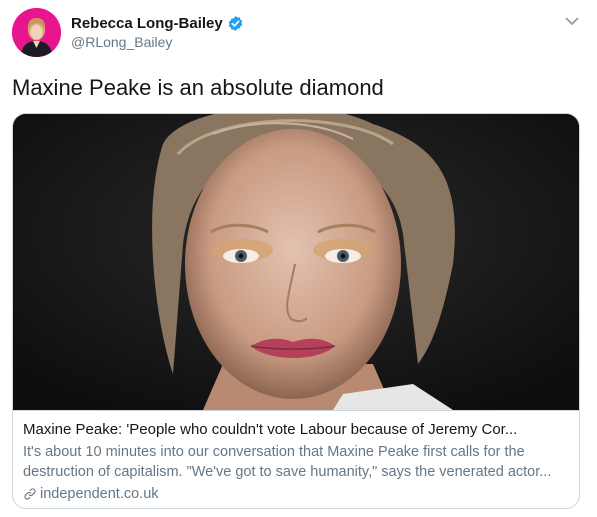  I want to click on avatar, so click(36, 32).